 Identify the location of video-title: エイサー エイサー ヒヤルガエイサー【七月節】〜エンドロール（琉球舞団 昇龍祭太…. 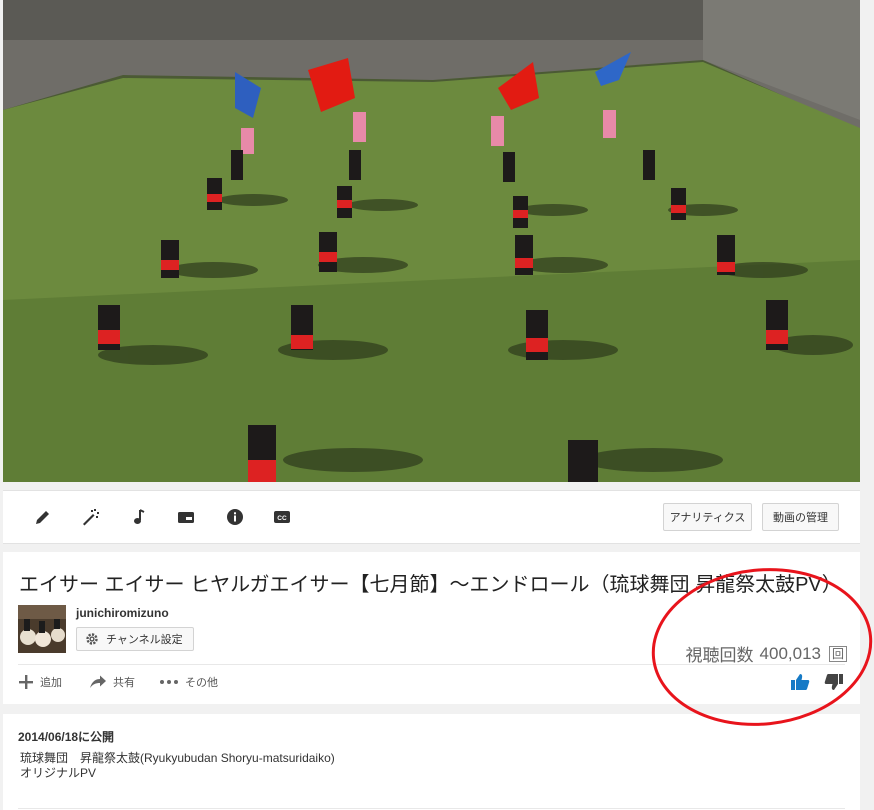
(430, 585).